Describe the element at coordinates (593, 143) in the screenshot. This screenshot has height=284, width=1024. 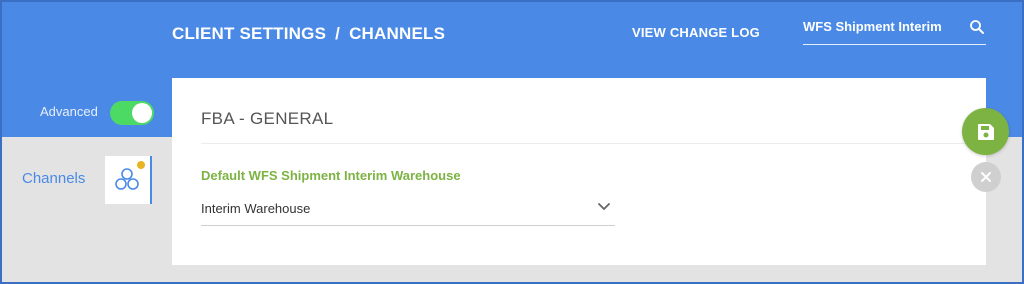
I see `divider` at that location.